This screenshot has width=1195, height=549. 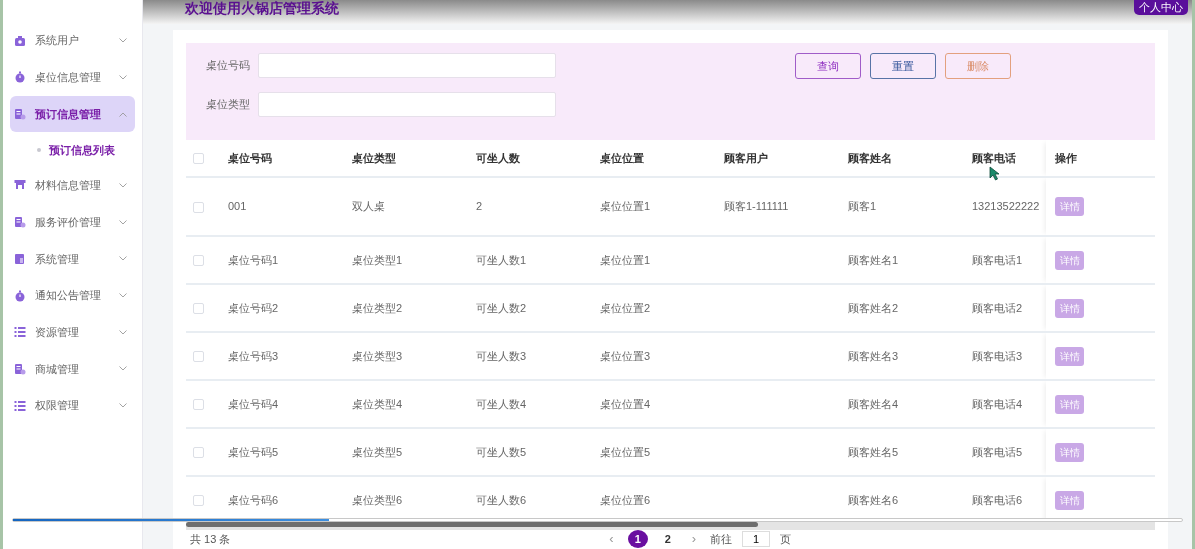 What do you see at coordinates (289, 452) in the screenshot?
I see `table-cell: 桌位号码5` at bounding box center [289, 452].